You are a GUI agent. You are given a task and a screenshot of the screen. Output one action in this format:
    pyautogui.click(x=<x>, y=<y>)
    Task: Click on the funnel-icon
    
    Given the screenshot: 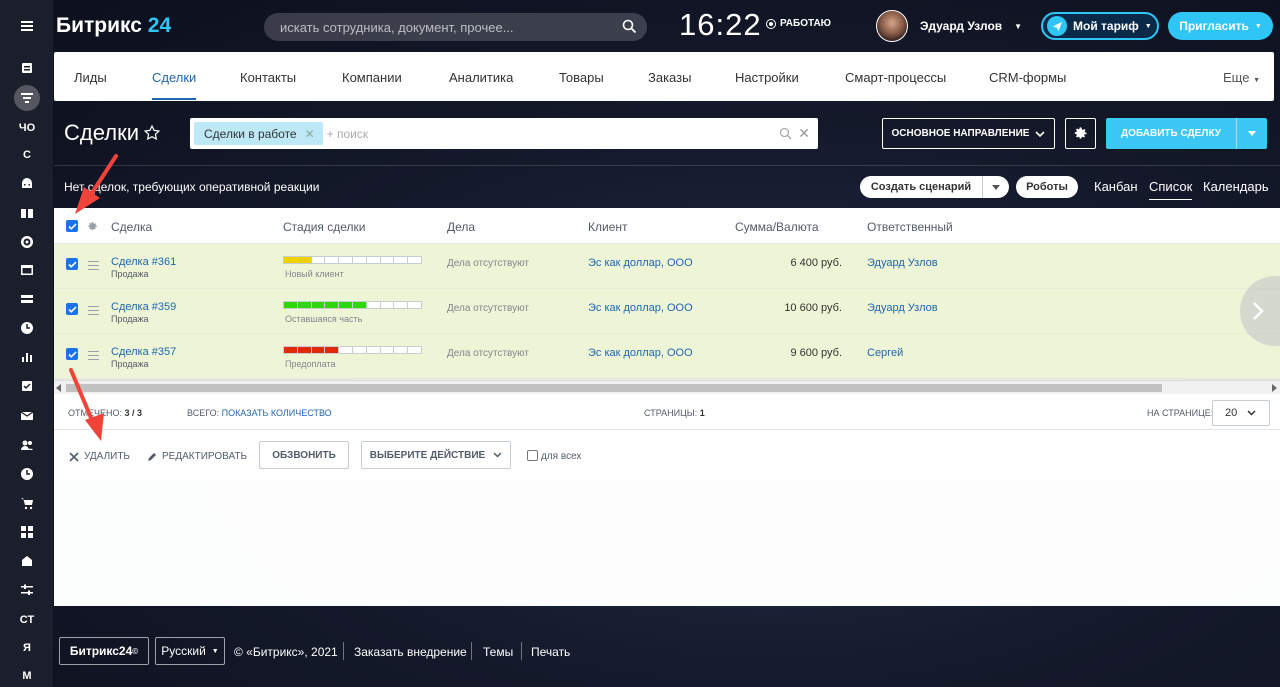 What is the action you would take?
    pyautogui.click(x=27, y=98)
    